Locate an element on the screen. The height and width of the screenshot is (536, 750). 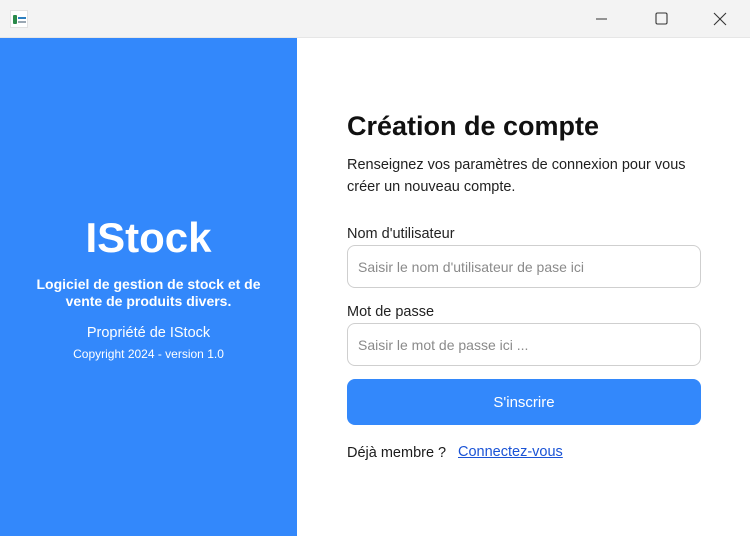
owner-text: Propriété de IStock is located at coordinates (148, 333).